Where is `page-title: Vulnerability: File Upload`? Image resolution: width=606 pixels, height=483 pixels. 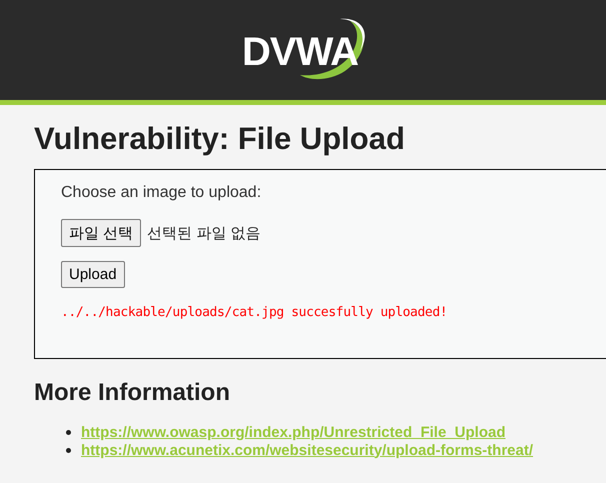 page-title: Vulnerability: File Upload is located at coordinates (220, 139).